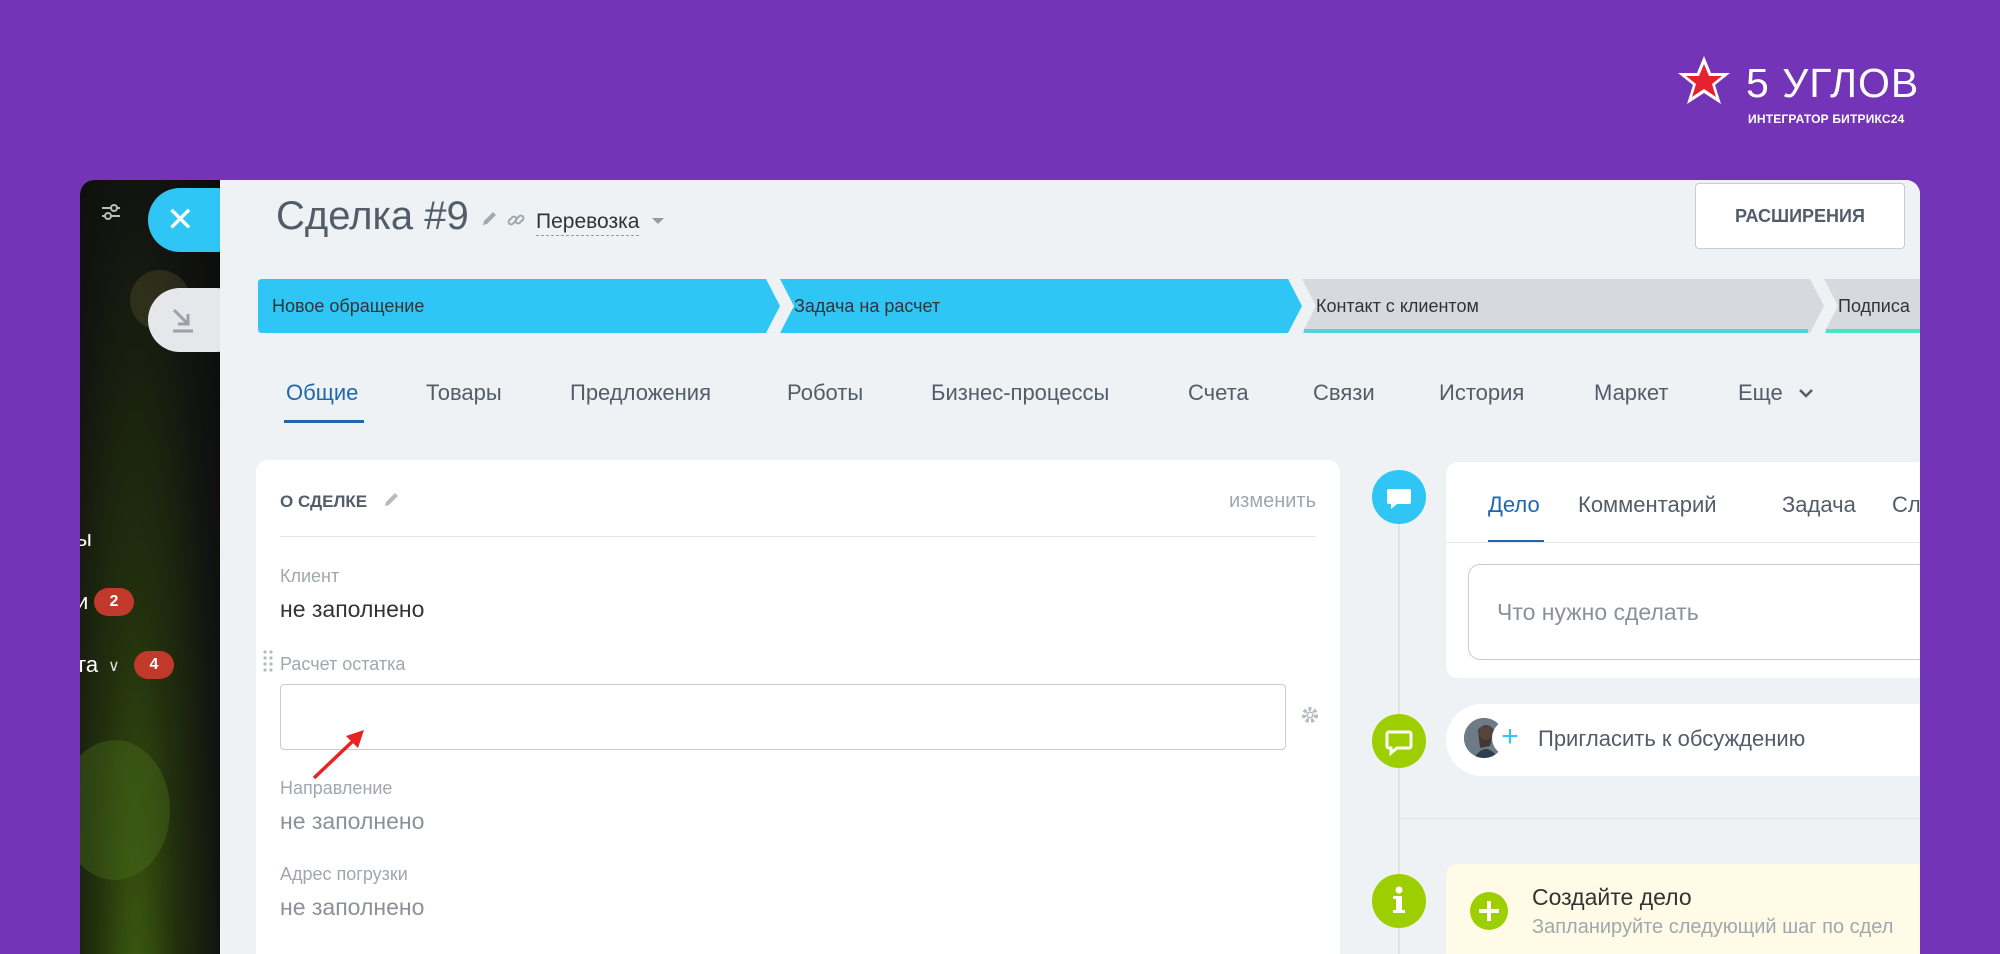  What do you see at coordinates (1704, 80) in the screenshot?
I see `star-logo-icon` at bounding box center [1704, 80].